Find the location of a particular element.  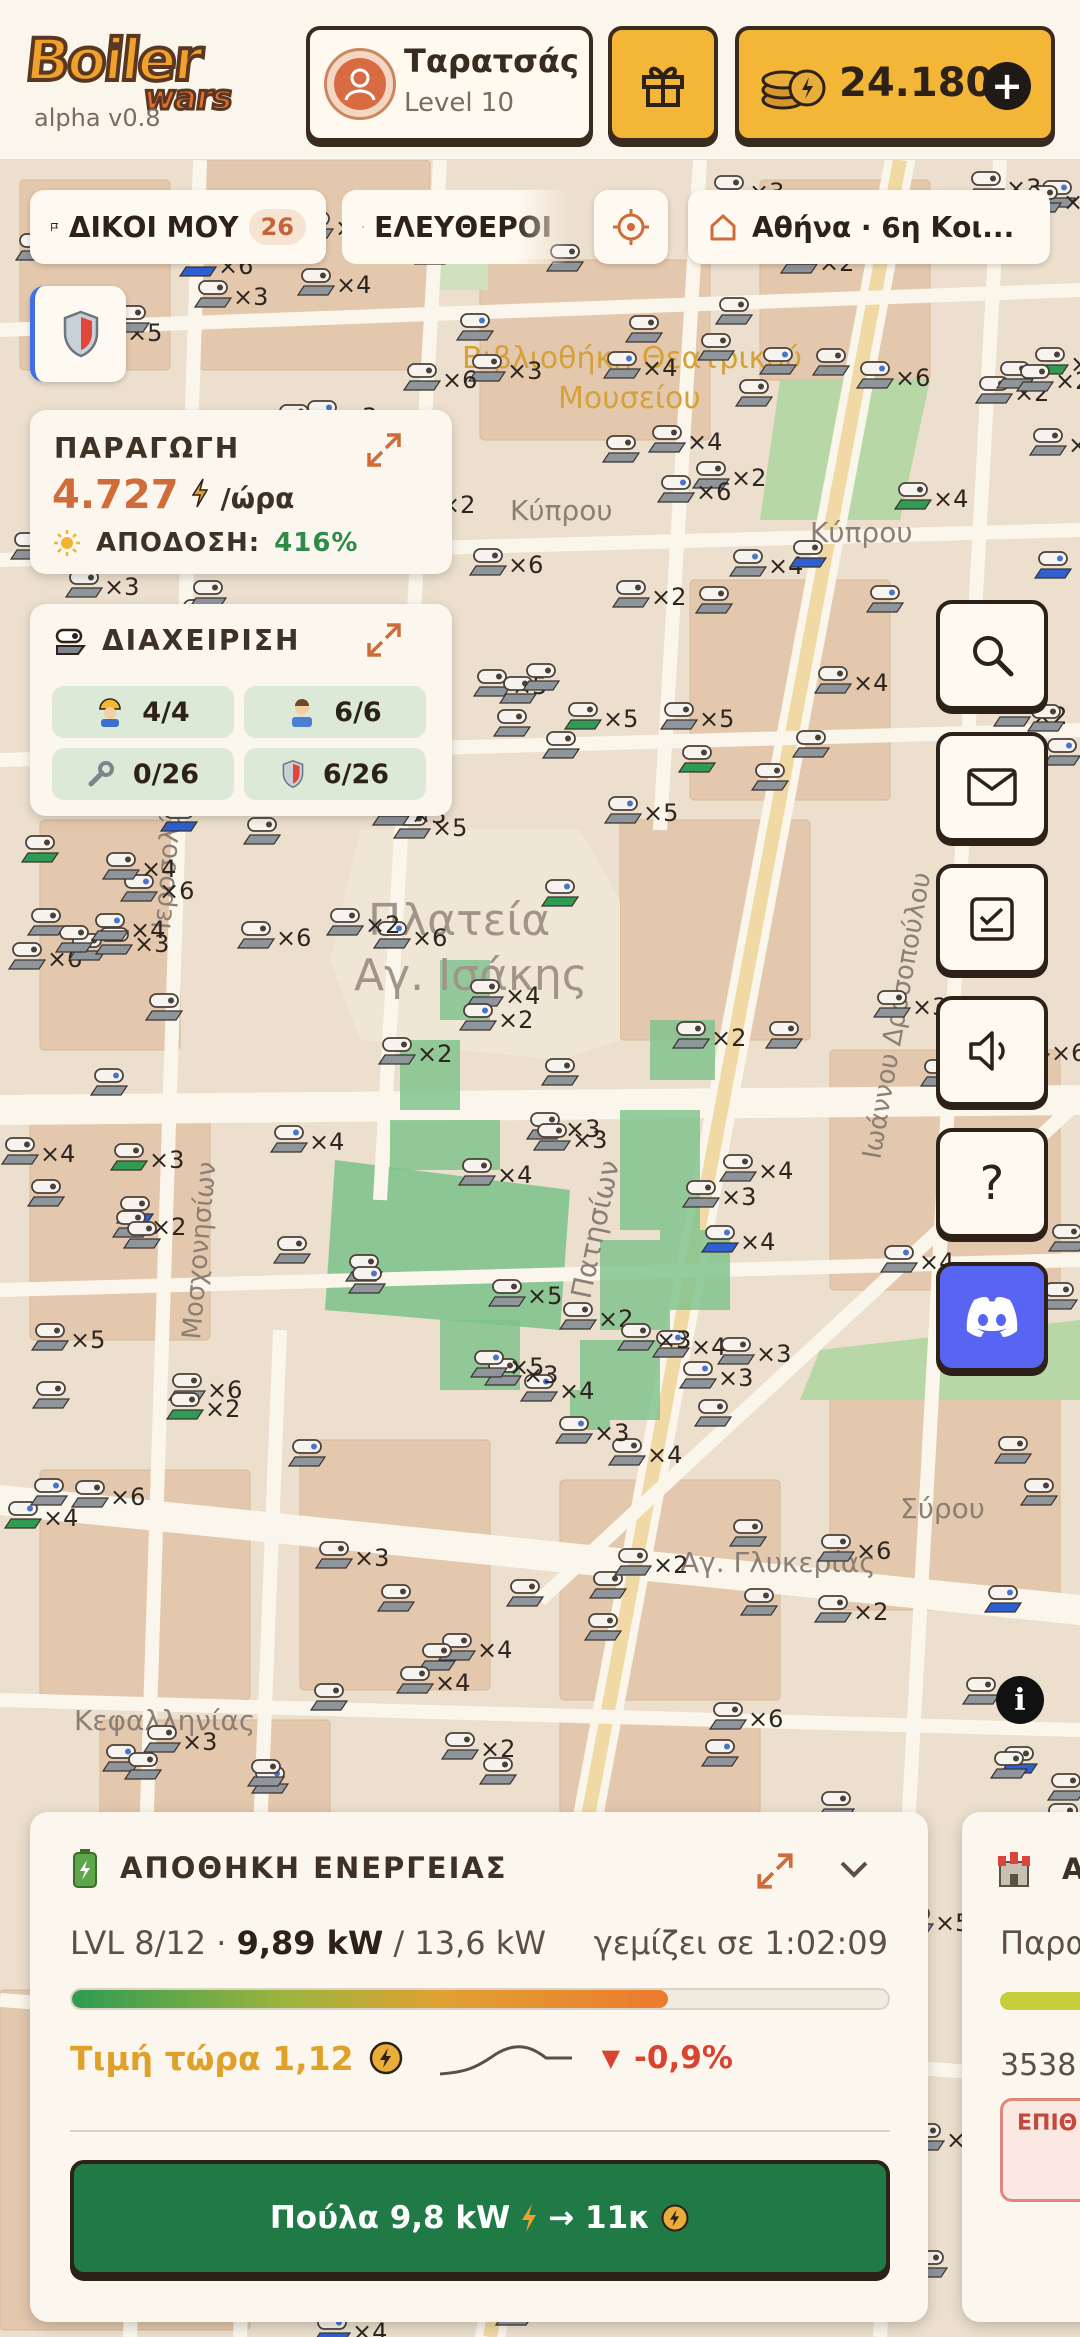

locate-button is located at coordinates (631, 227).